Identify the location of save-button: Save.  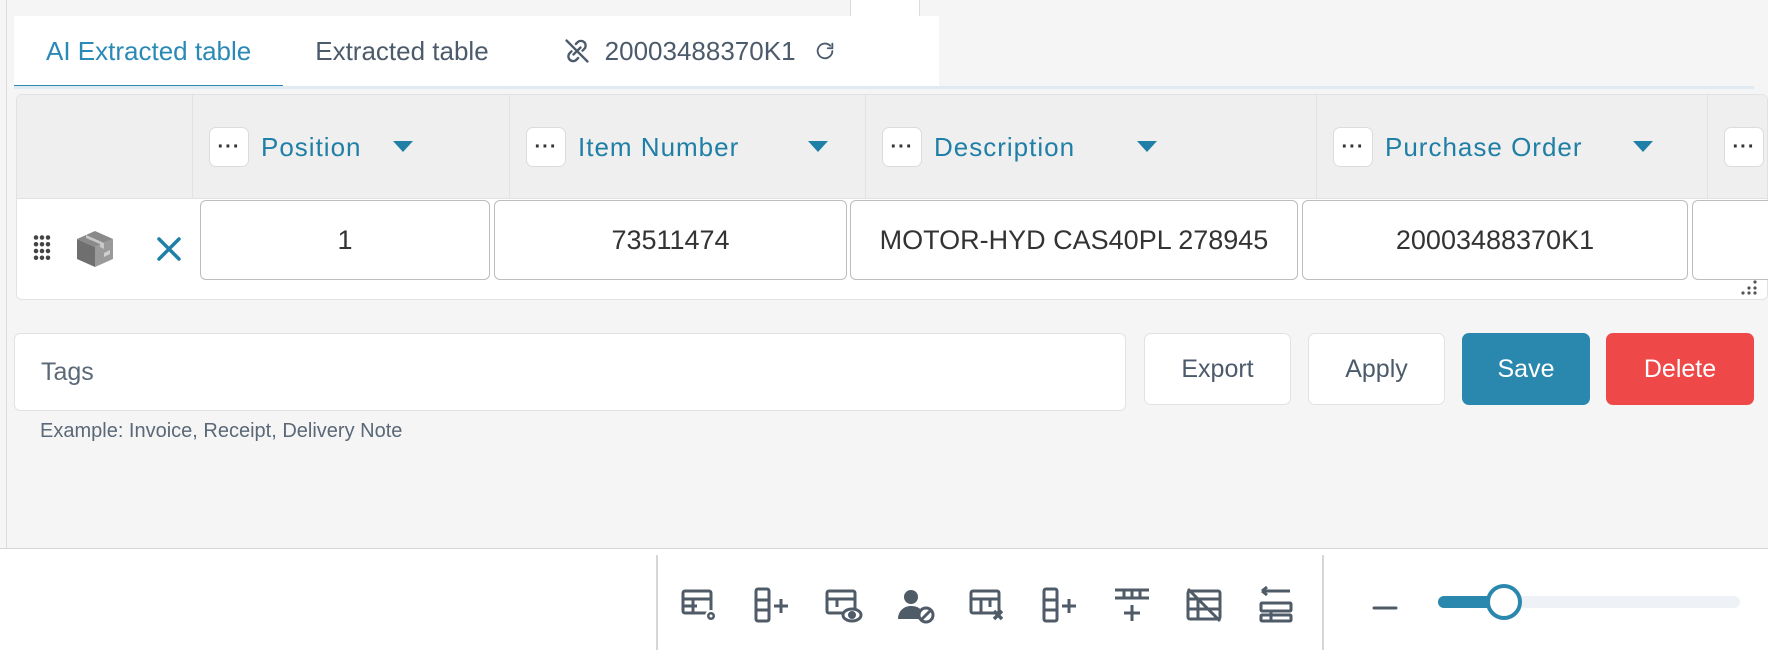
(1526, 369).